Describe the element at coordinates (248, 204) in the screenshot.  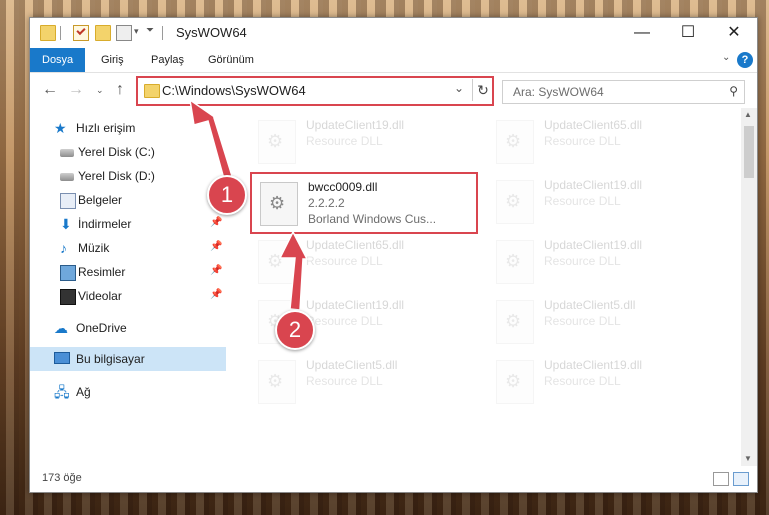
I see `annotation-arrows` at that location.